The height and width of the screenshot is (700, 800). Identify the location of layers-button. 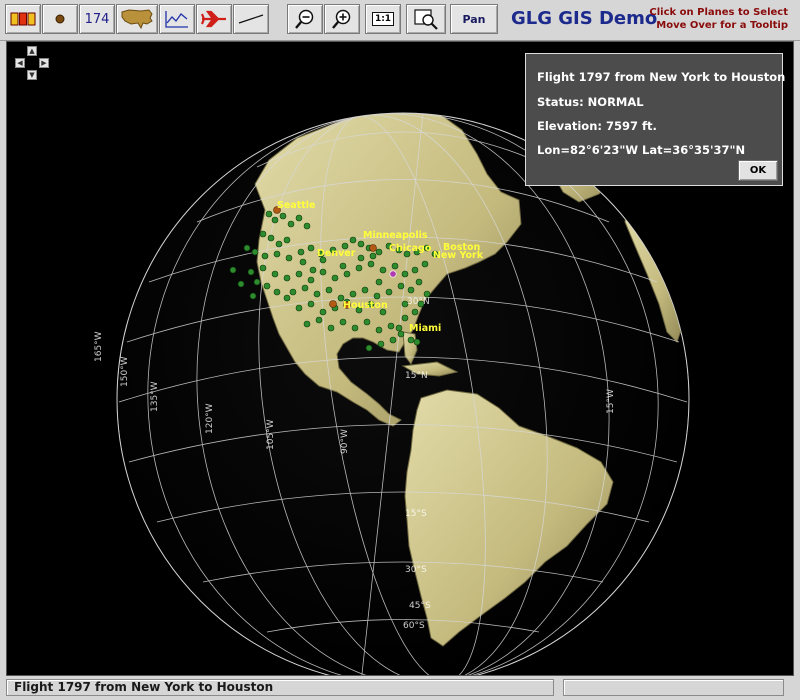
(23, 19).